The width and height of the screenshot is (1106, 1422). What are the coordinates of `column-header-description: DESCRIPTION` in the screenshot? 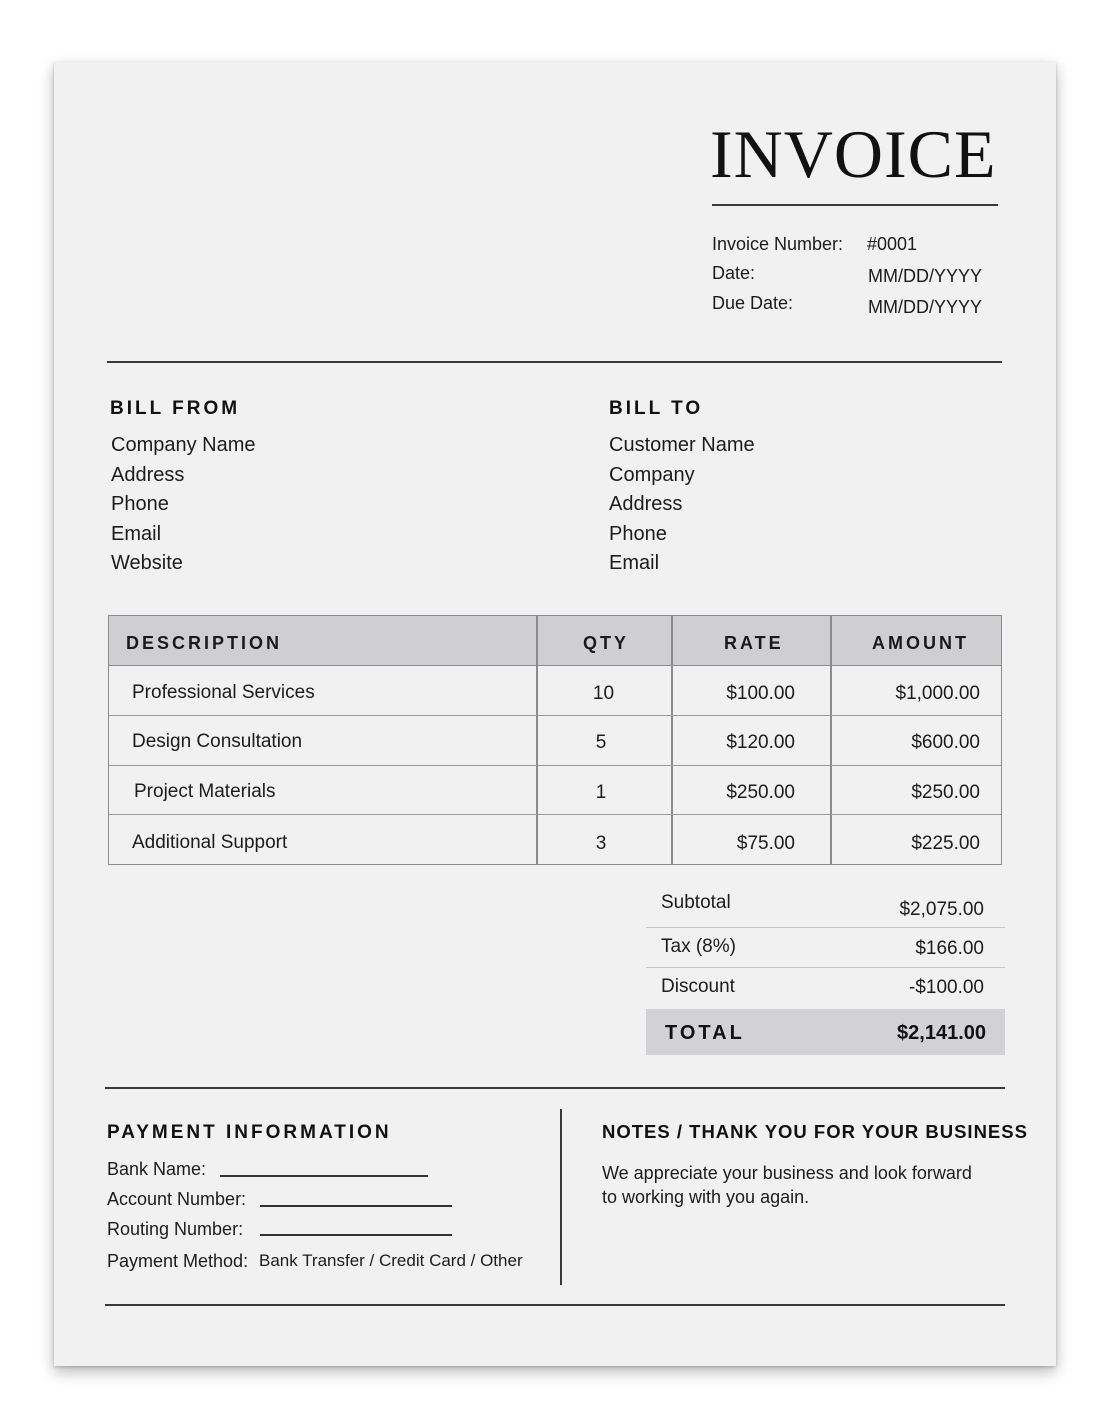 It's located at (204, 643).